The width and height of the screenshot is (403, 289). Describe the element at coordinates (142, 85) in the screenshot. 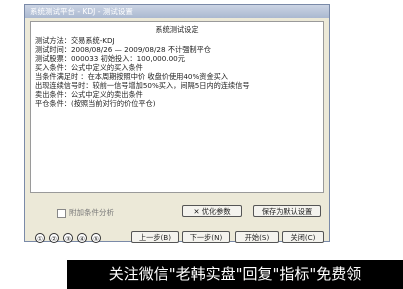

I see `summary-line-buy-consecutive: 出现连续信号时：较前一信号增加50%买入，间隔5日内的连续信号` at that location.